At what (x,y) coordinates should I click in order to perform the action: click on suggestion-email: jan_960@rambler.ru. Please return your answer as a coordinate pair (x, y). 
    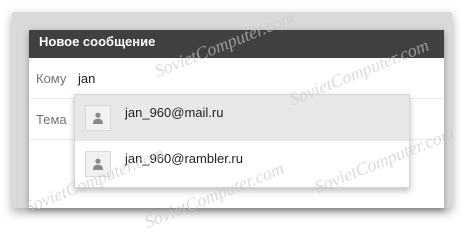
    Looking at the image, I should click on (184, 158).